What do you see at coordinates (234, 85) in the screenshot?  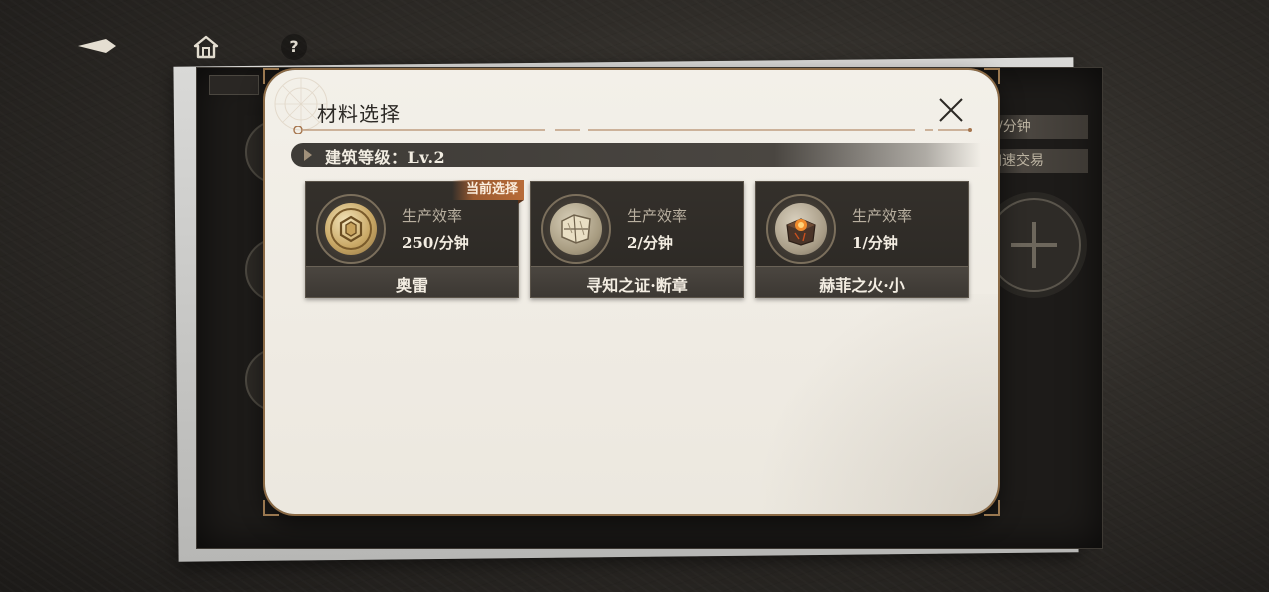 I see `background-panel-tag` at bounding box center [234, 85].